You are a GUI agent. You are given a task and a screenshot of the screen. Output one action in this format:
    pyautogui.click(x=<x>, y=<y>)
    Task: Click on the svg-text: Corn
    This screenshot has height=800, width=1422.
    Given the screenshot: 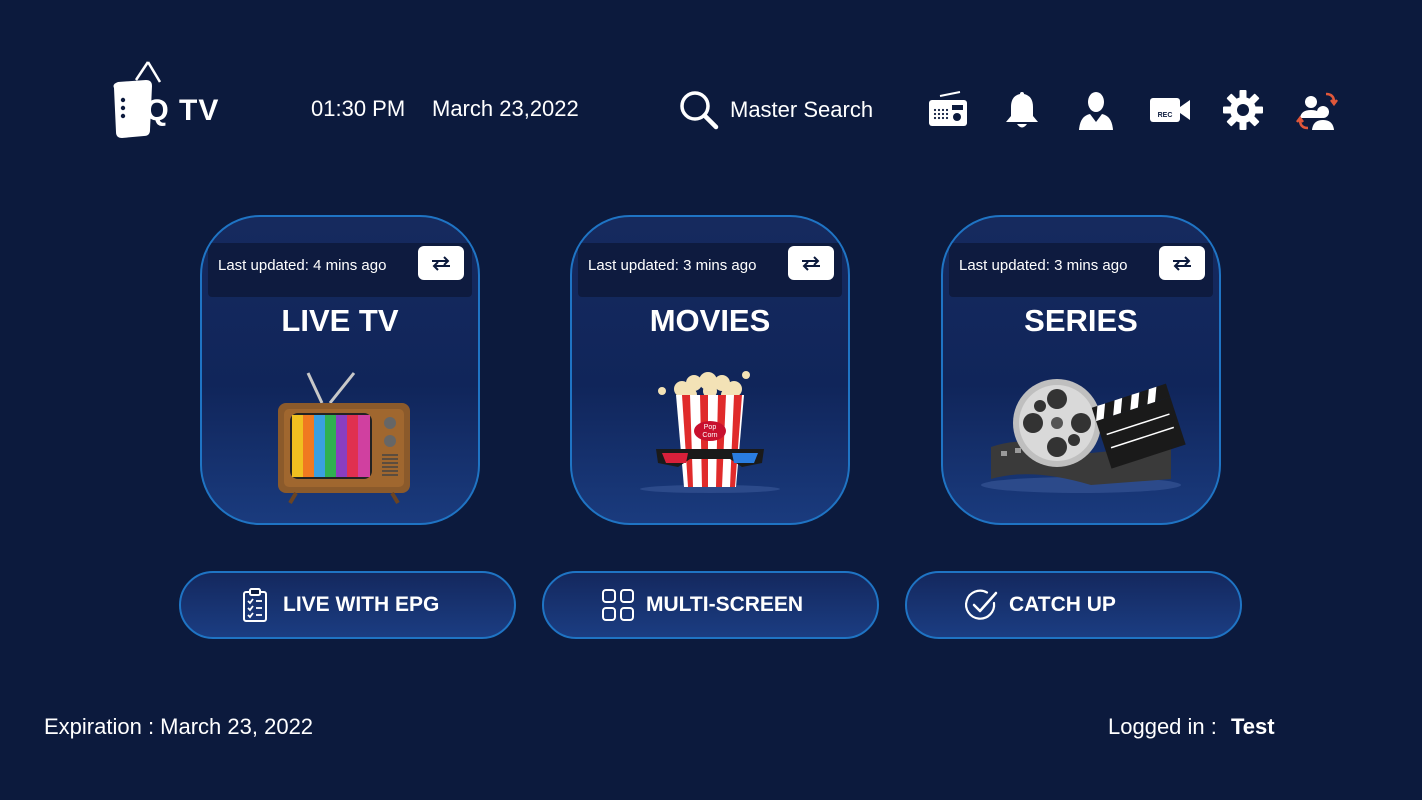 What is the action you would take?
    pyautogui.click(x=709, y=435)
    